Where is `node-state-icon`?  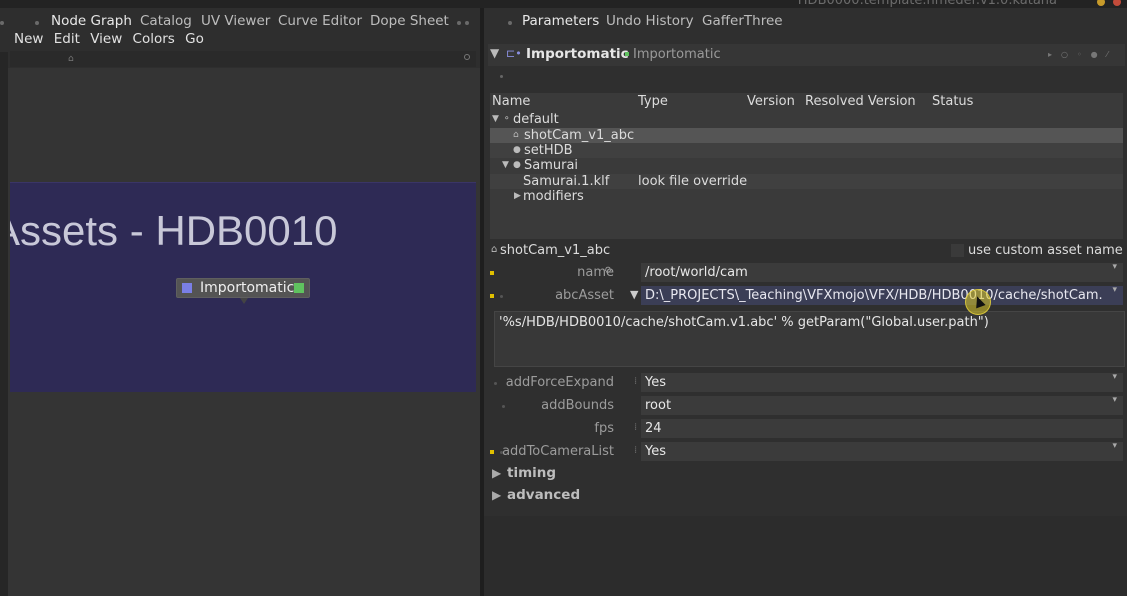 node-state-icon is located at coordinates (627, 54).